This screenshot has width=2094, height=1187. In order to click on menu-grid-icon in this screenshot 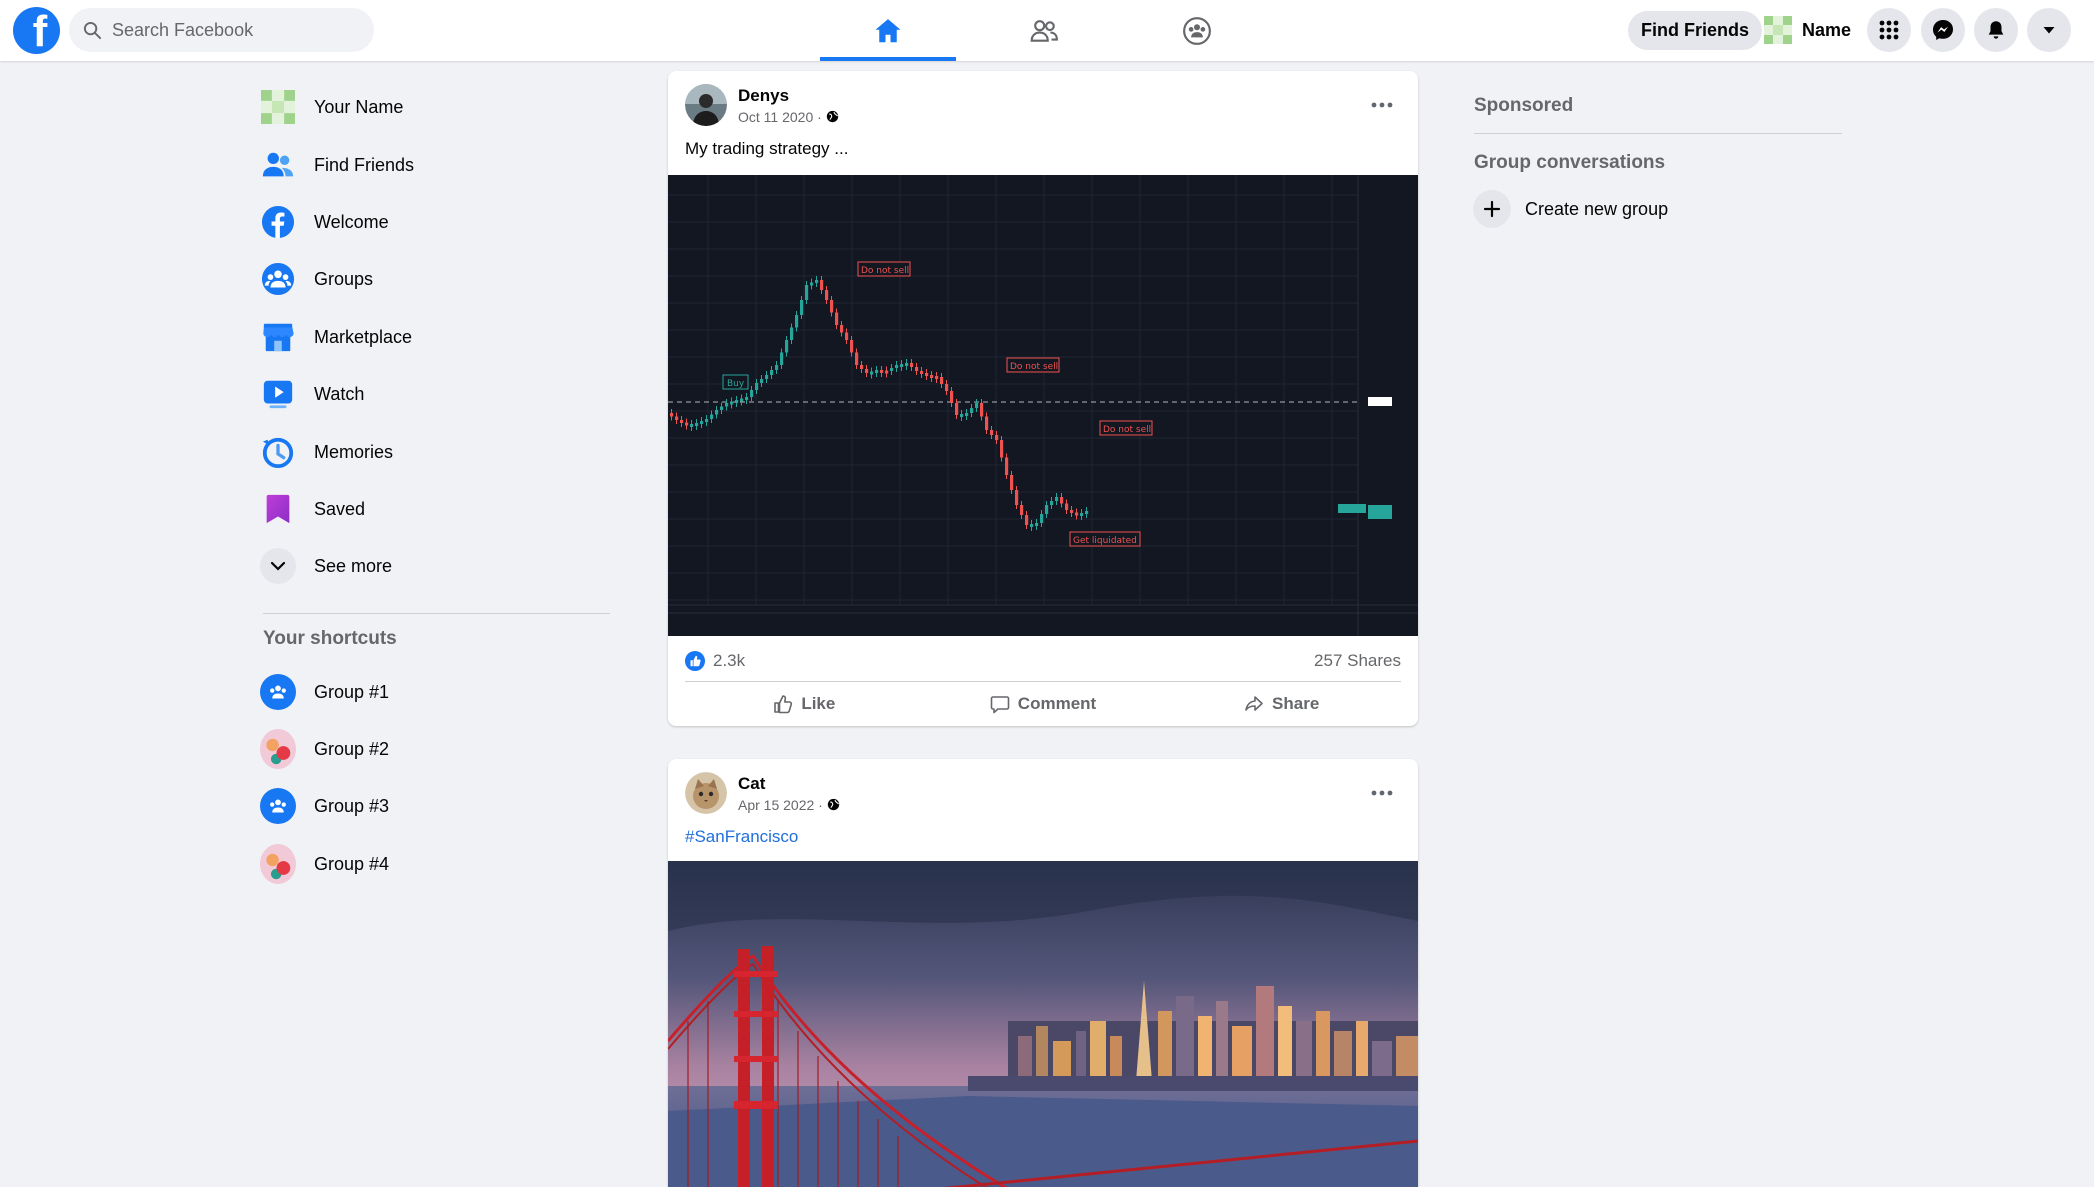, I will do `click(1889, 30)`.